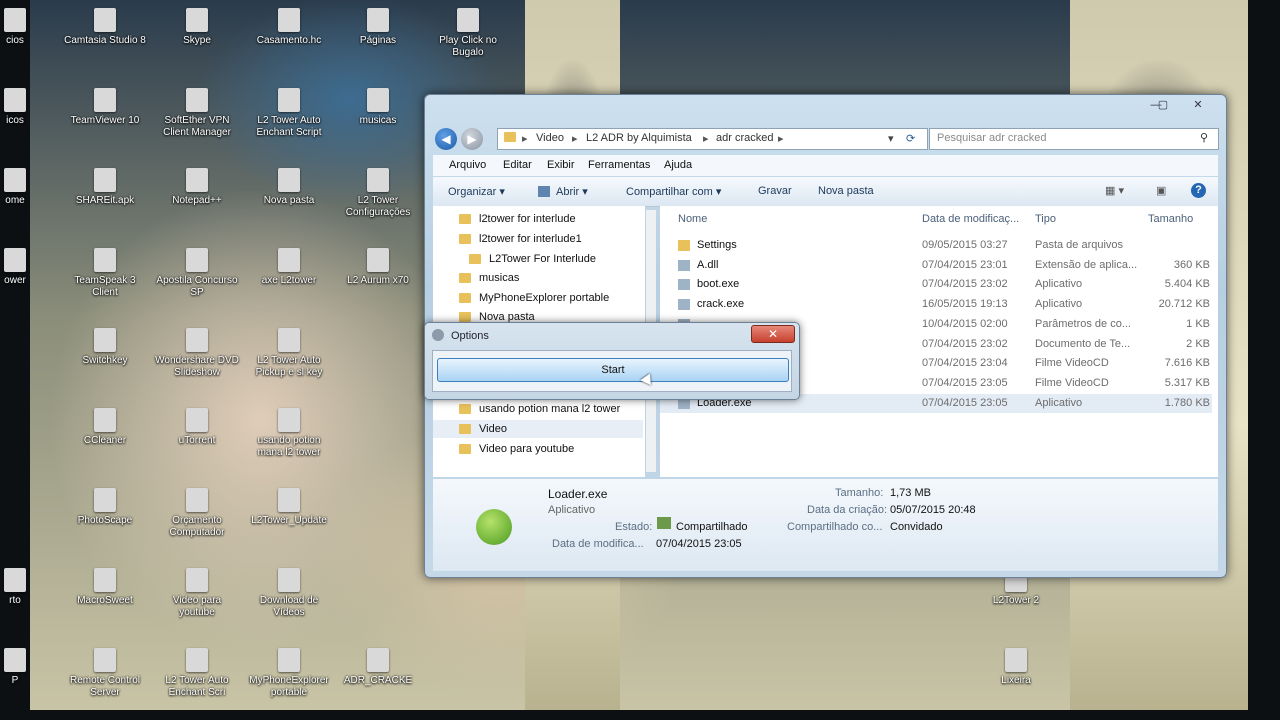 This screenshot has height=720, width=1280. What do you see at coordinates (678, 165) in the screenshot?
I see `menu-ajuda: Ajuda` at bounding box center [678, 165].